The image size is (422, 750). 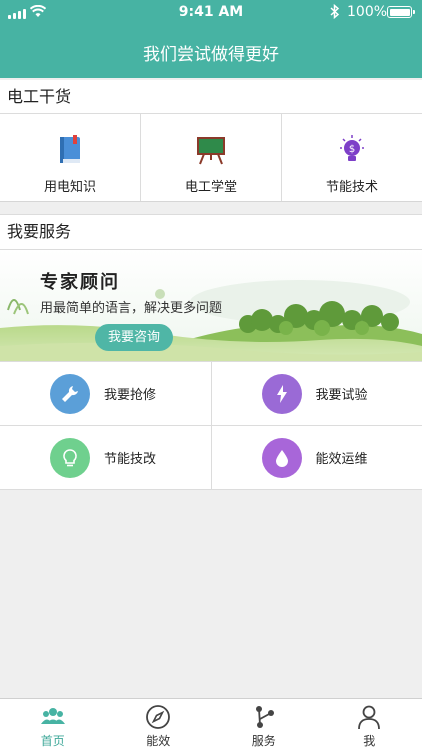 What do you see at coordinates (52, 741) in the screenshot?
I see `tab-label: 首页` at bounding box center [52, 741].